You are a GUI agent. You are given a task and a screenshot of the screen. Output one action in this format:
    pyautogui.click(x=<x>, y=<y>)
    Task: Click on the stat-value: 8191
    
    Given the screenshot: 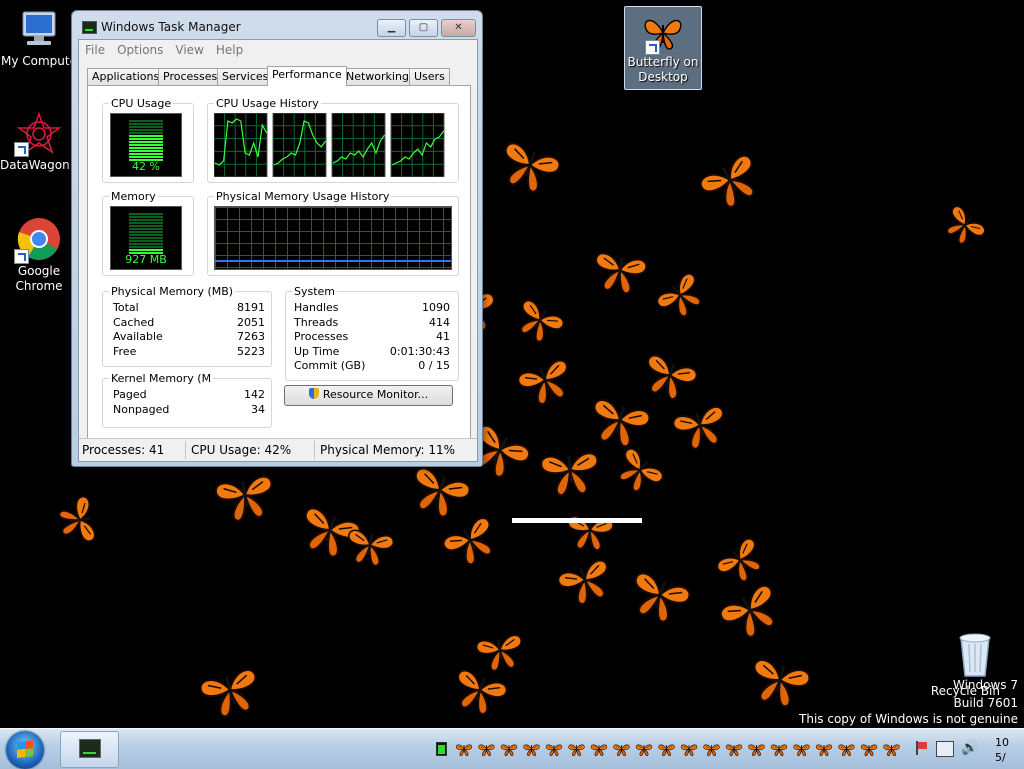 What is the action you would take?
    pyautogui.click(x=251, y=307)
    